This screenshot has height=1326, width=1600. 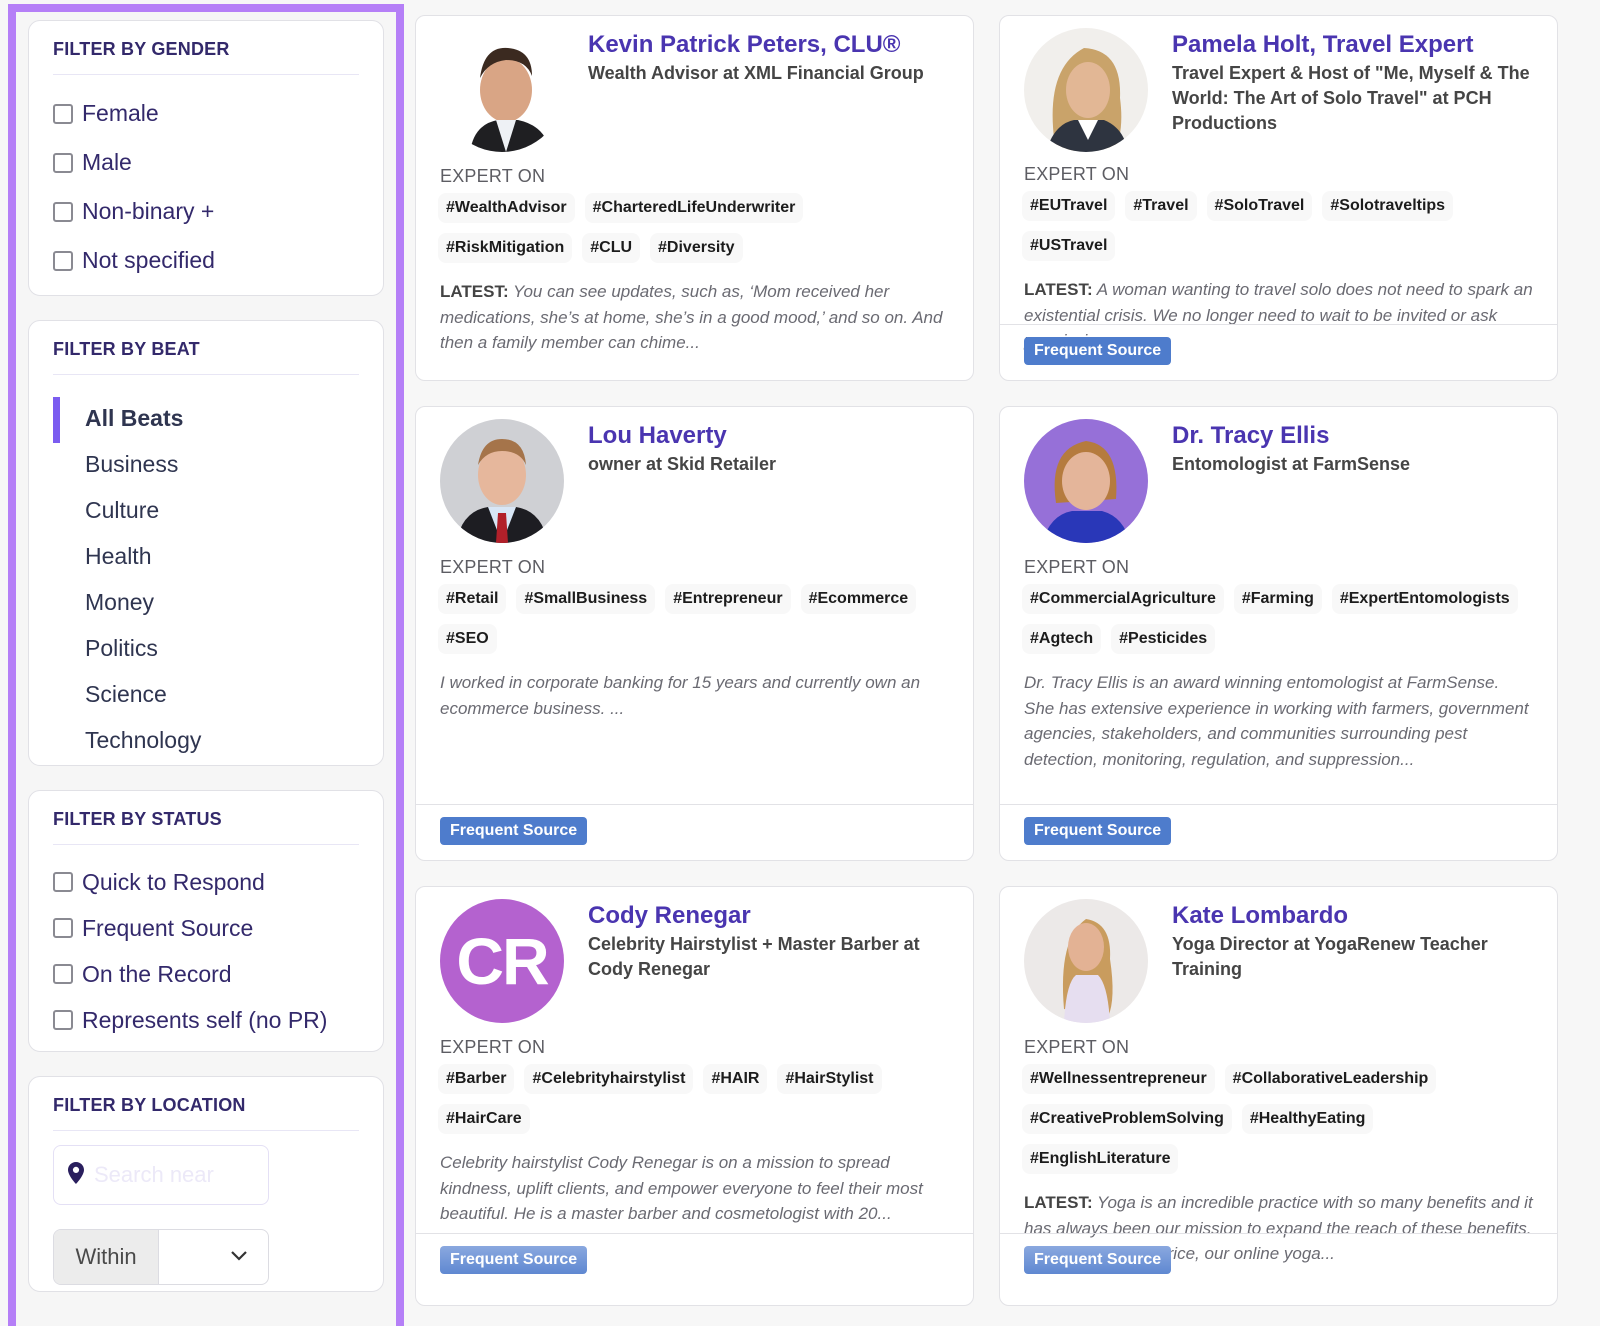 What do you see at coordinates (206, 260) in the screenshot?
I see `gender-option-not-specified: Not specified` at bounding box center [206, 260].